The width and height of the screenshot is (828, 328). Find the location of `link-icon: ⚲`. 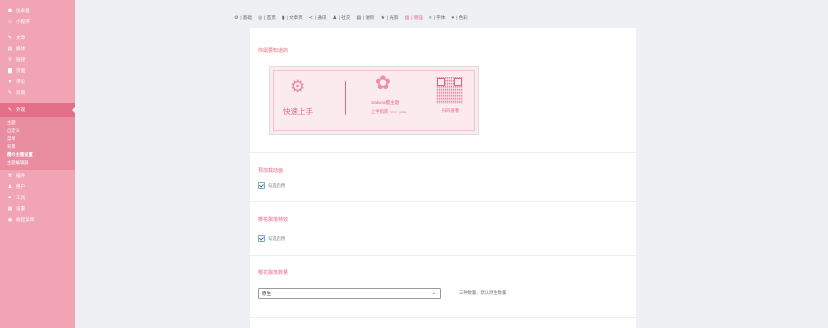

link-icon: ⚲ is located at coordinates (10, 59).